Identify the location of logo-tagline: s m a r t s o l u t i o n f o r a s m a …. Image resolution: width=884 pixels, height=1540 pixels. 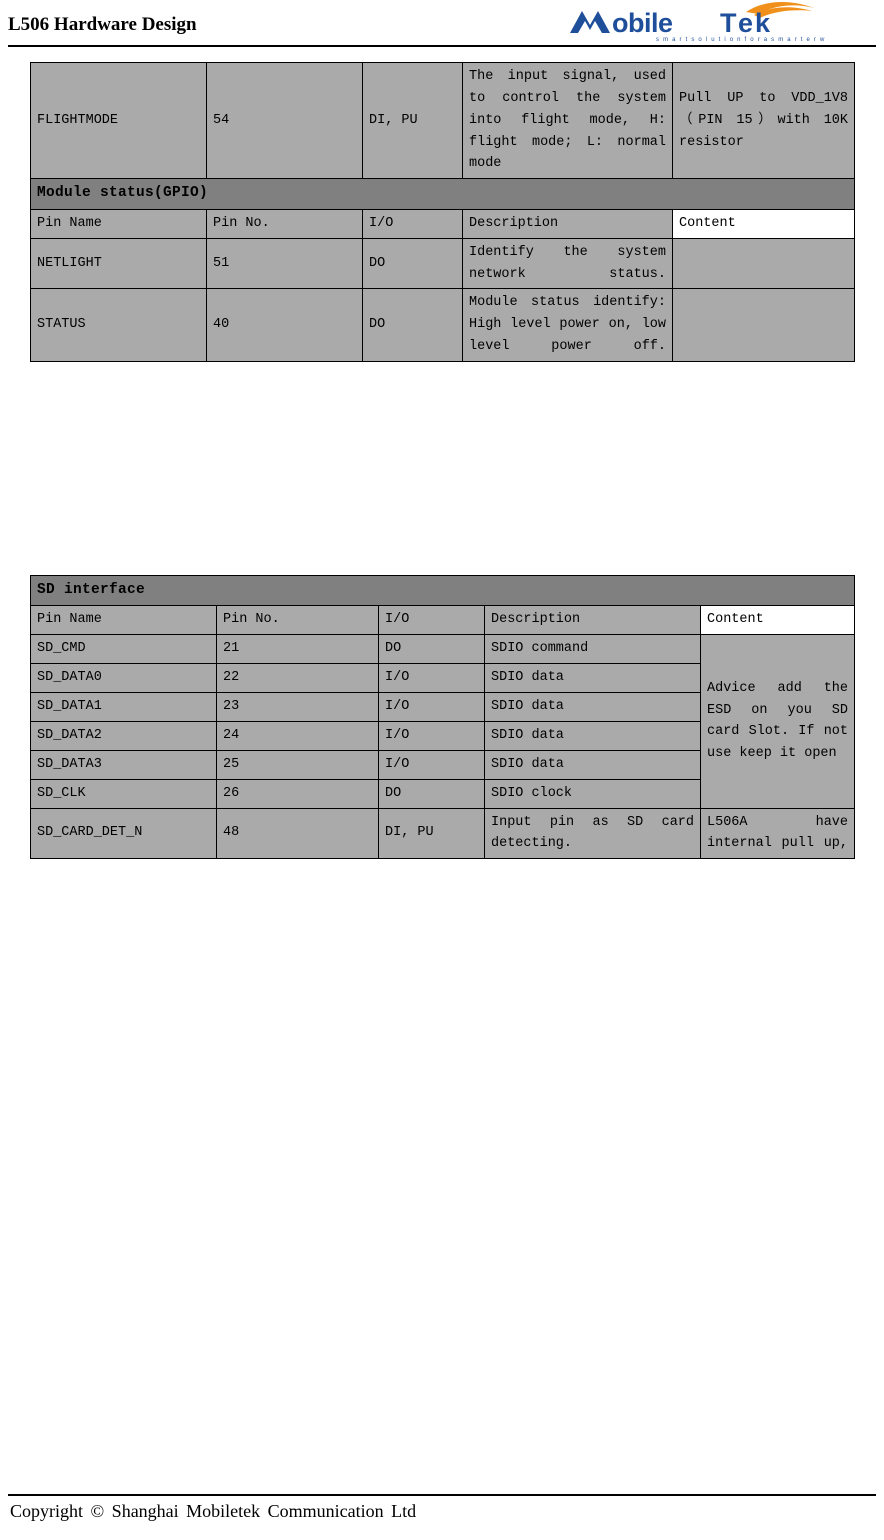
(742, 40).